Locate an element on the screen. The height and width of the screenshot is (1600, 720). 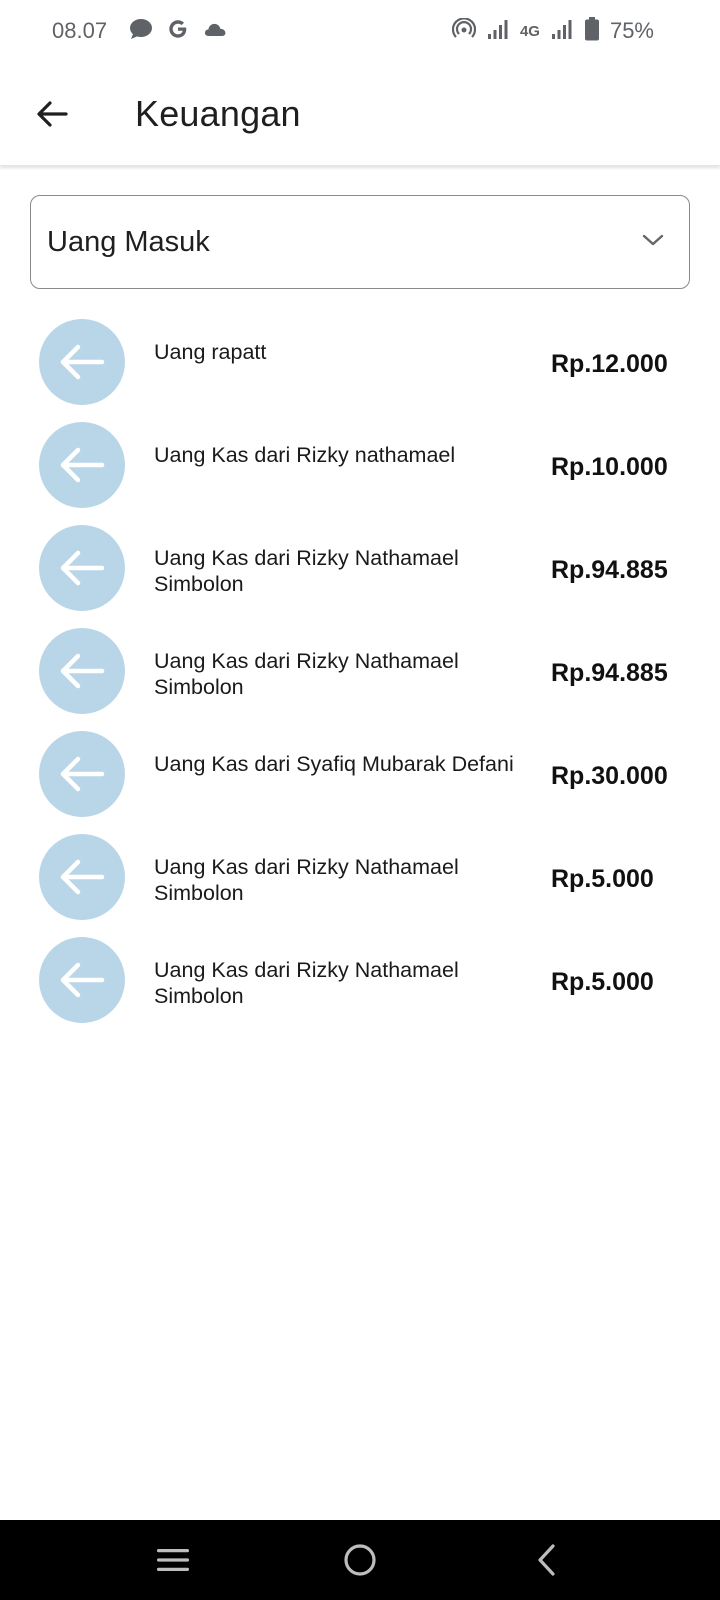
system-back-button is located at coordinates (547, 1560).